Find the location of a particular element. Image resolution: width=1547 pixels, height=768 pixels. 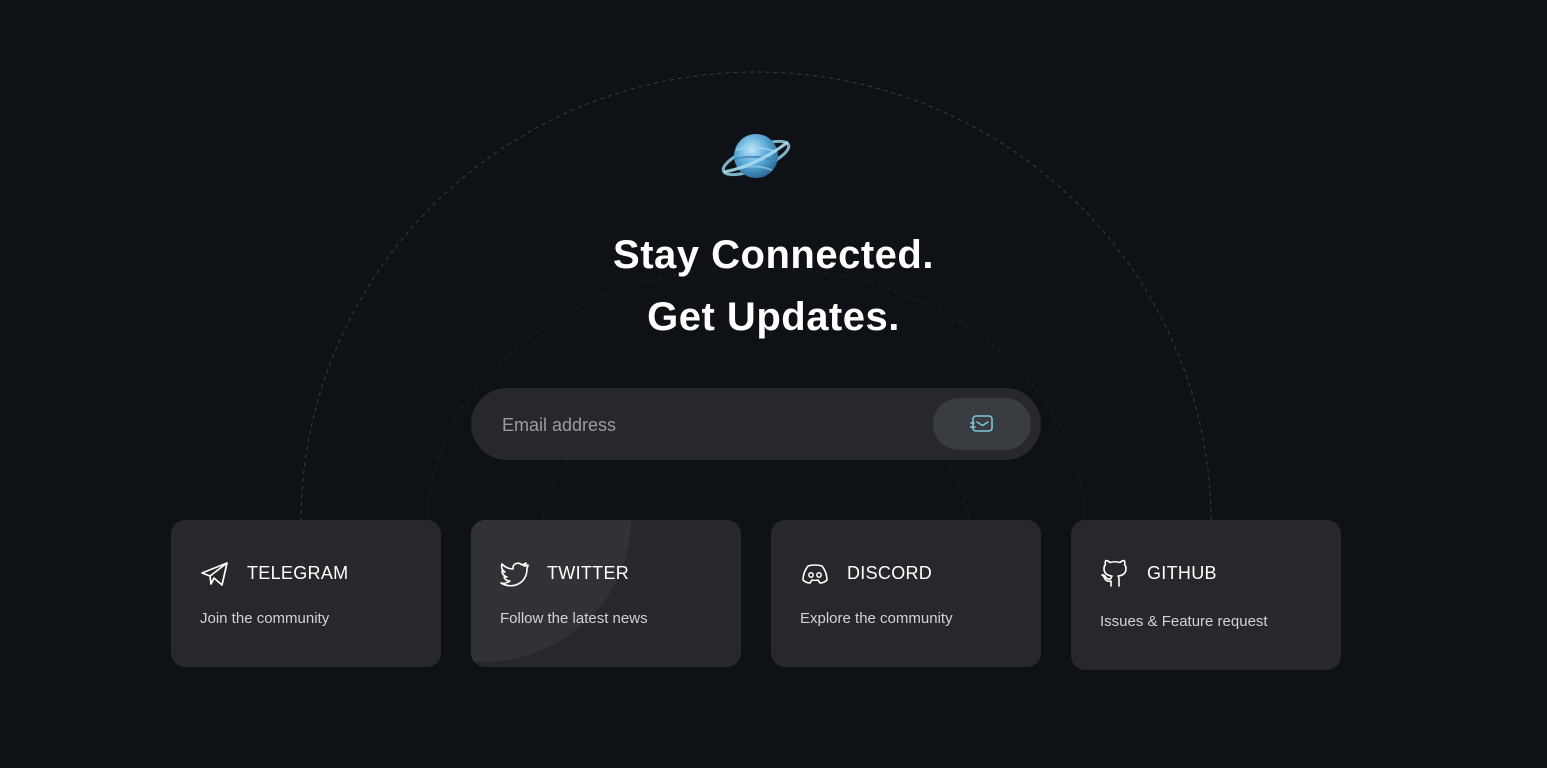

discord-icon is located at coordinates (815, 574).